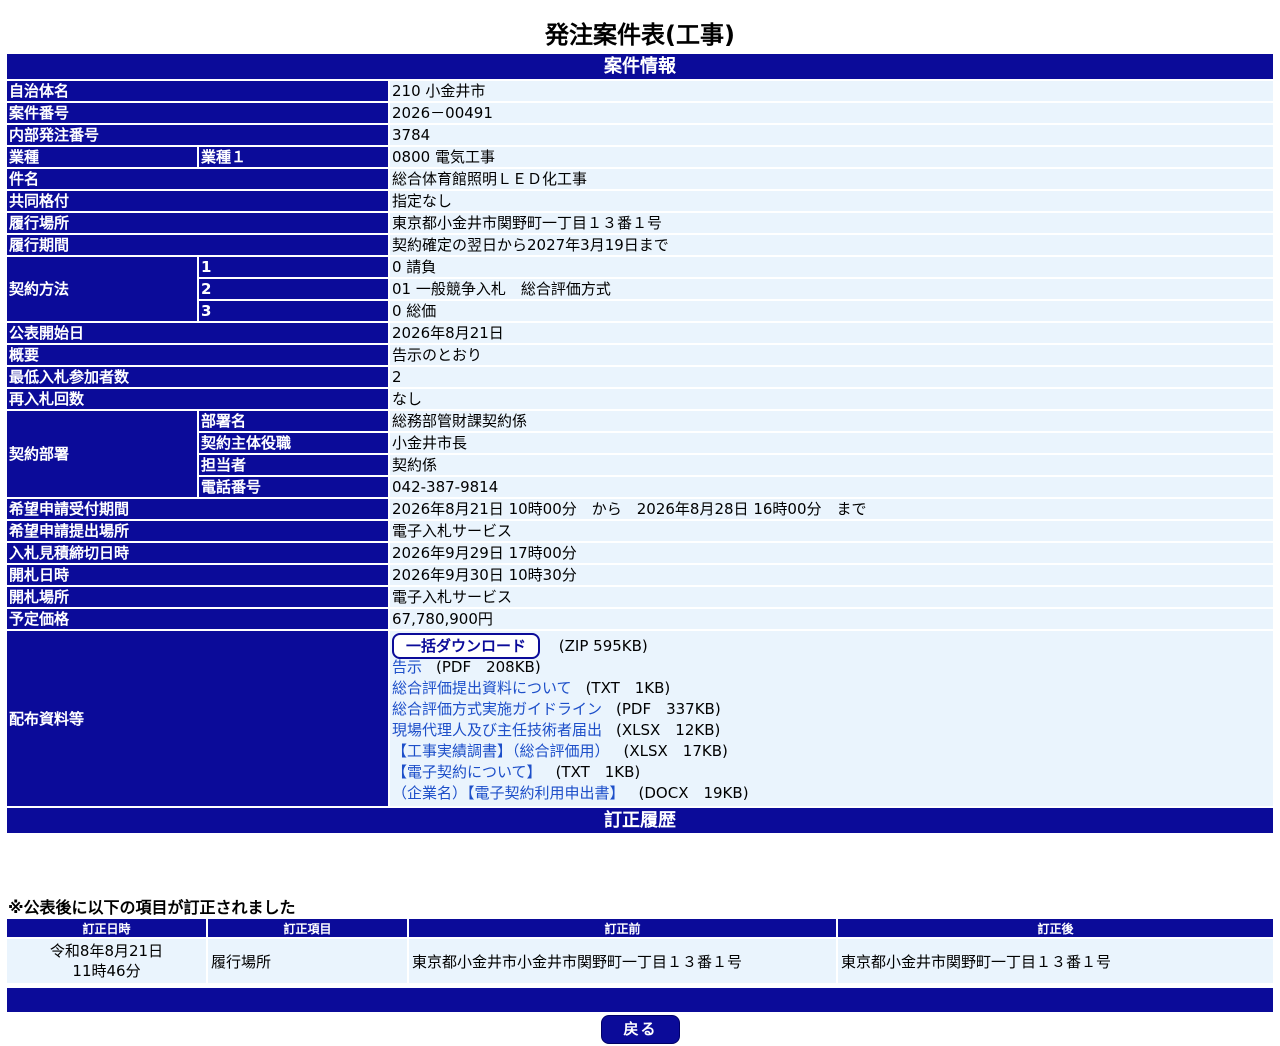  What do you see at coordinates (1055, 928) in the screenshot?
I see `column-header: 訂正後` at bounding box center [1055, 928].